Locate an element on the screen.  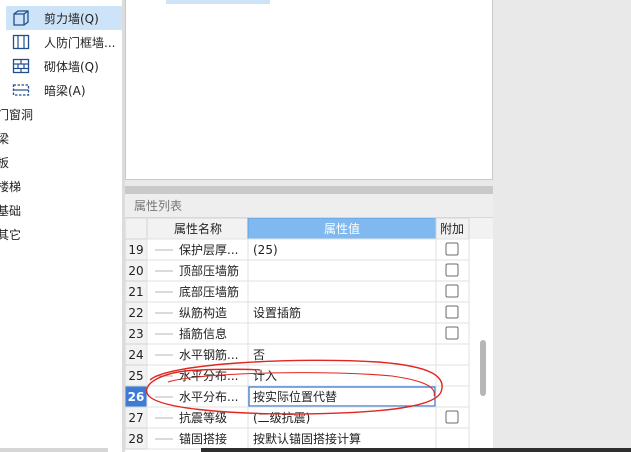
pane-splitter is located at coordinates (309, 190).